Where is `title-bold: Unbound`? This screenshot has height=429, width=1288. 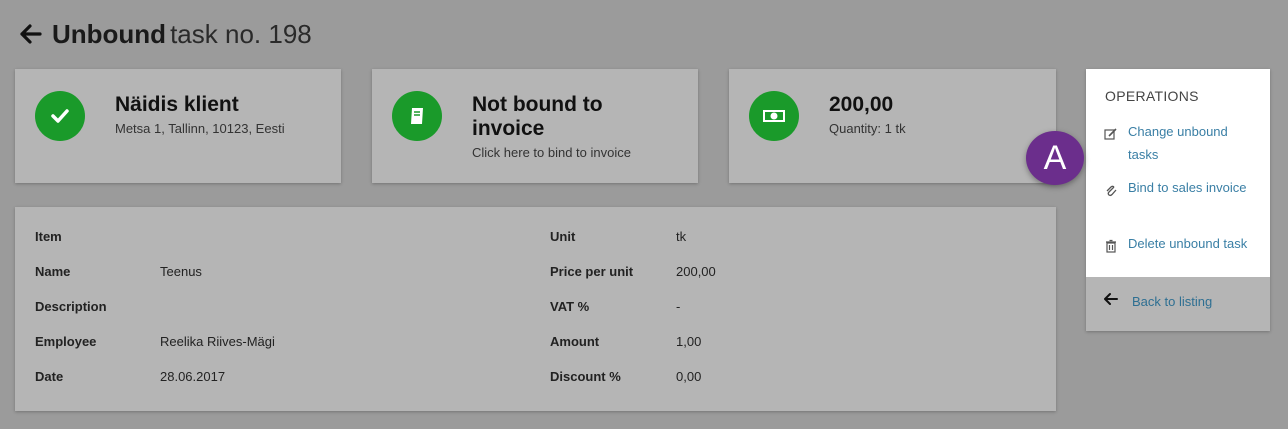 title-bold: Unbound is located at coordinates (109, 33).